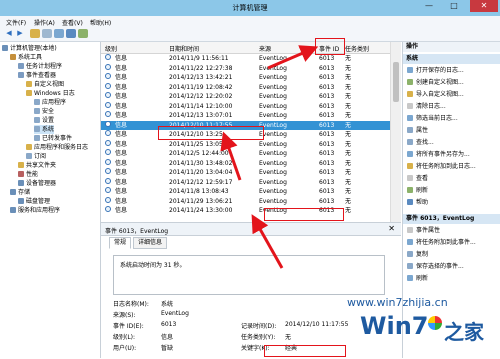 Image resolution: width=500 pixels, height=359 pixels. I want to click on tree-node: Windows 日志, so click(50, 93).